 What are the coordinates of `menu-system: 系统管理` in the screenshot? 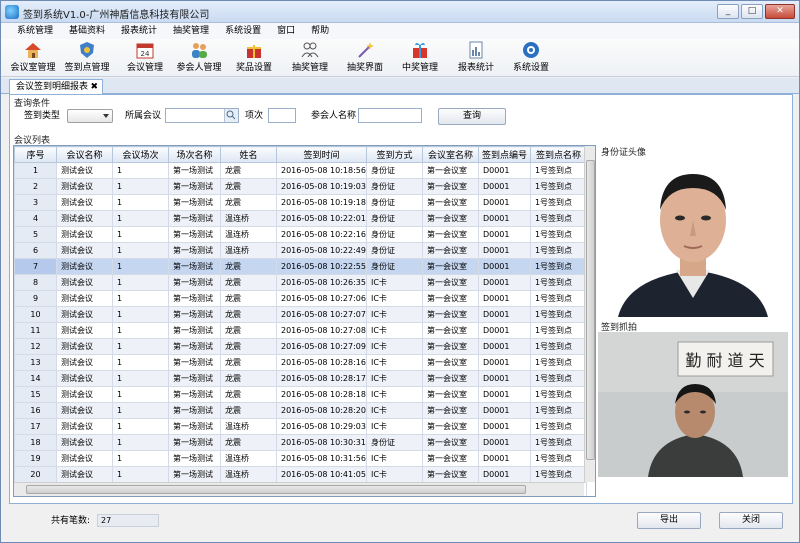 It's located at (35, 31).